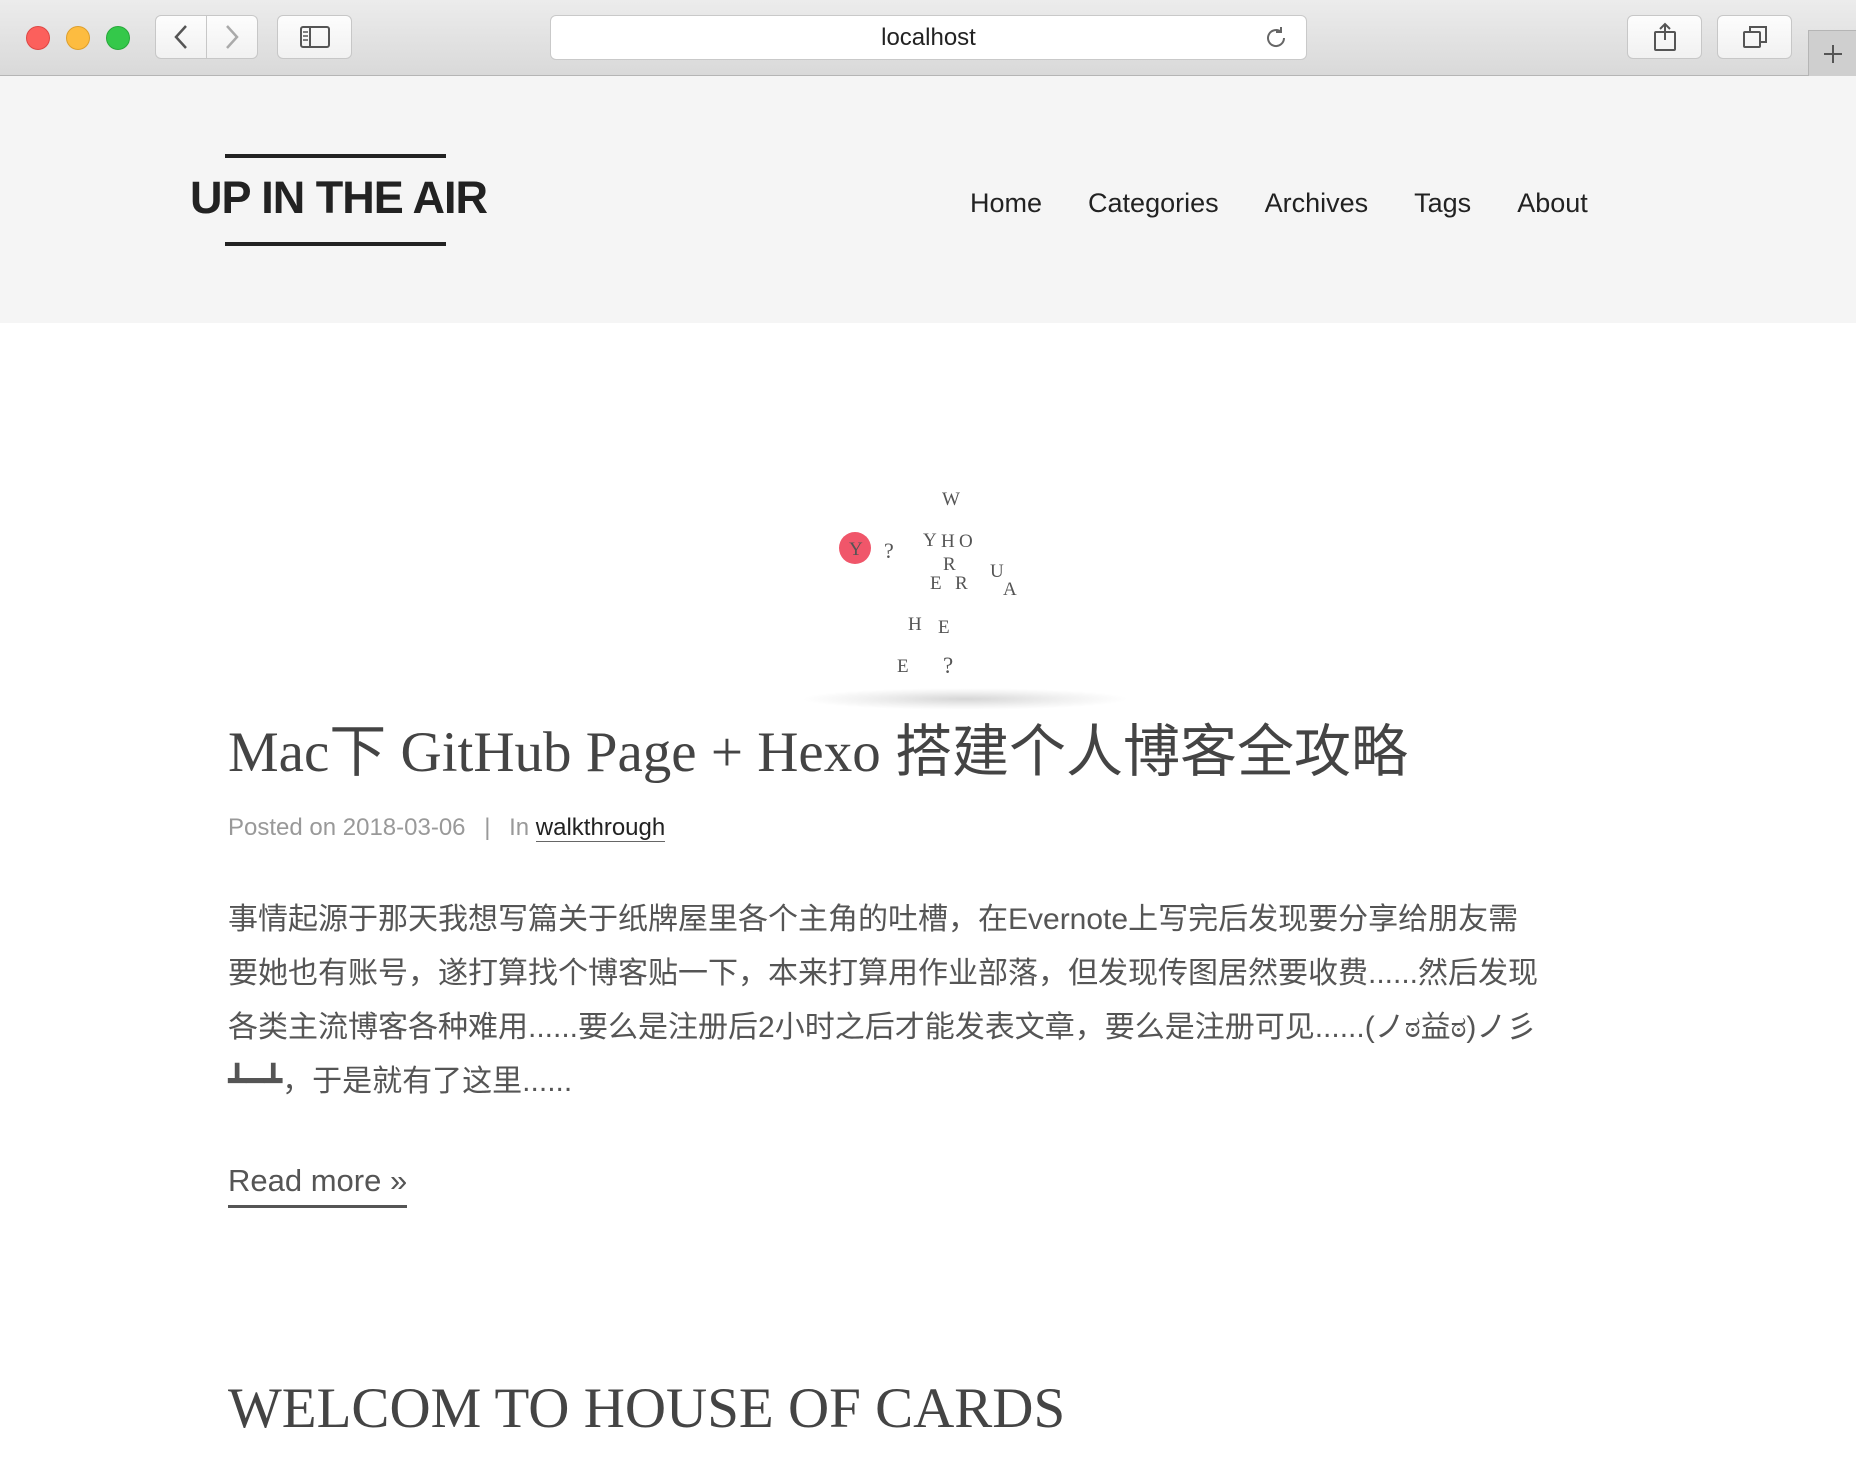 The height and width of the screenshot is (1458, 1856). I want to click on sidebar-icon, so click(314, 37).